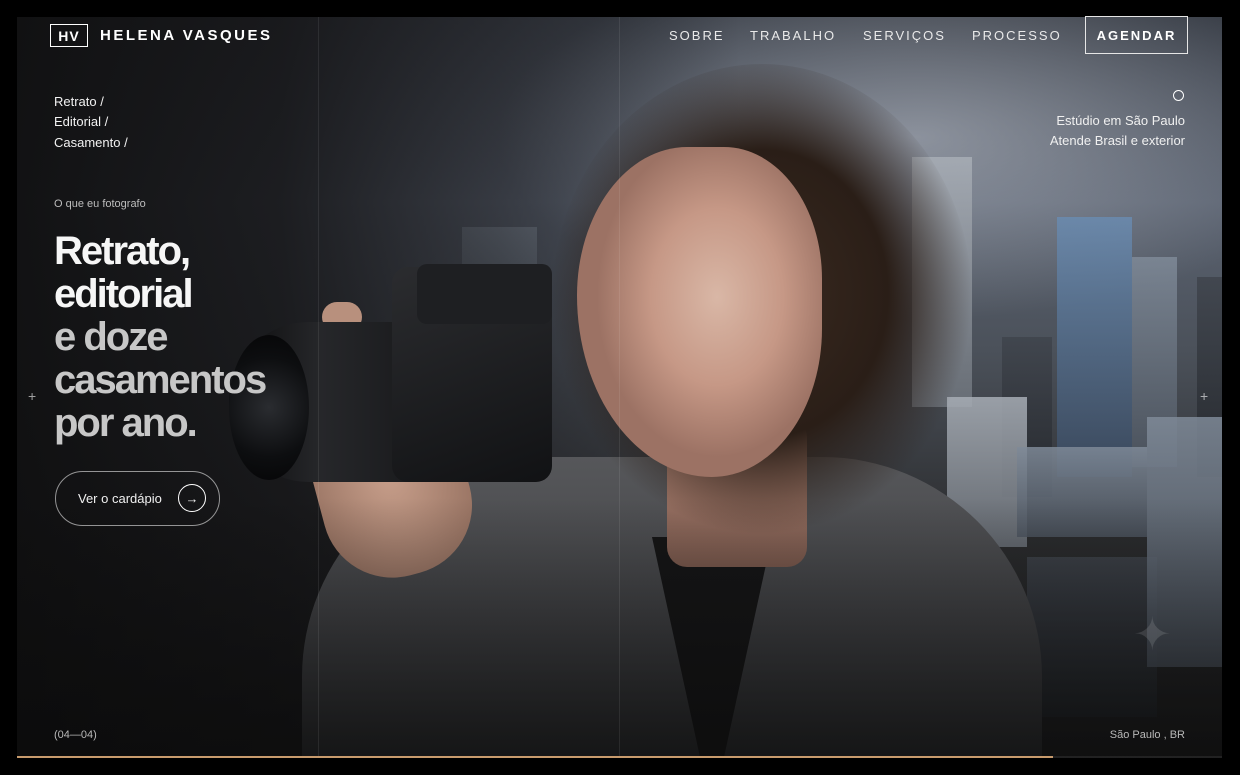 This screenshot has height=775, width=1240. What do you see at coordinates (100, 204) in the screenshot?
I see `hero-kicker: O que eu fotografo` at bounding box center [100, 204].